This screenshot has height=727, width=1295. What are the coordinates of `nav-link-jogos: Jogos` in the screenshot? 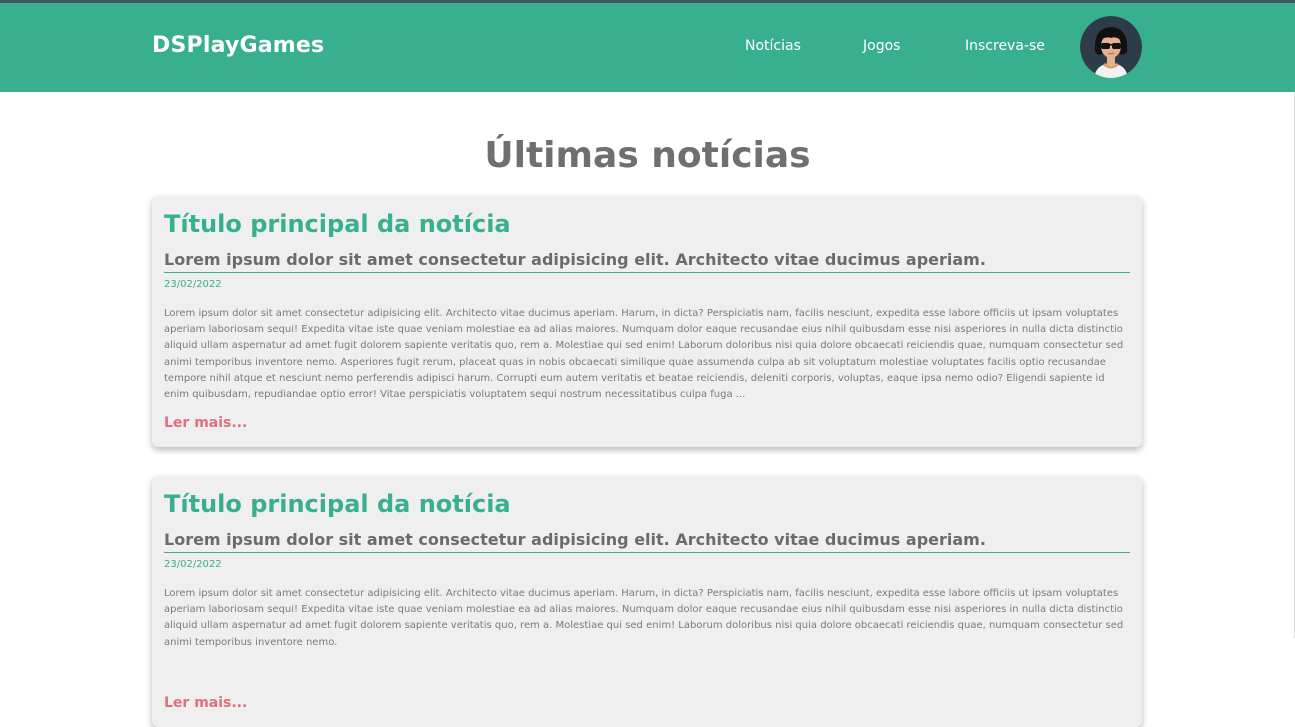 It's located at (881, 46).